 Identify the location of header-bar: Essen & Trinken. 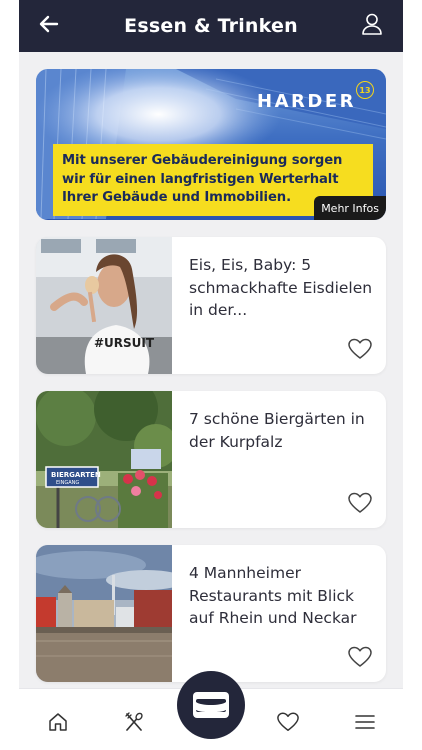
(211, 26).